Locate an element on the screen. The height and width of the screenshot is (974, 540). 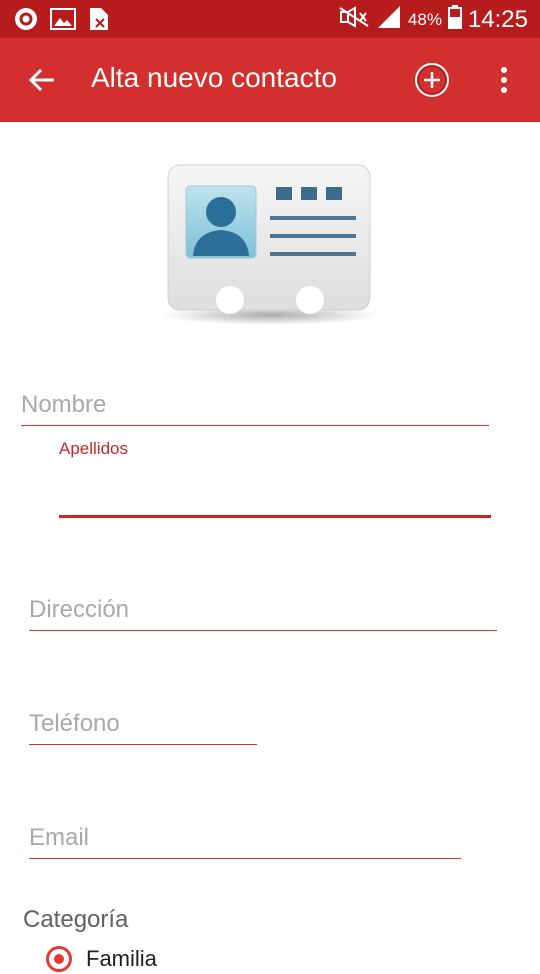
back-button is located at coordinates (42, 80).